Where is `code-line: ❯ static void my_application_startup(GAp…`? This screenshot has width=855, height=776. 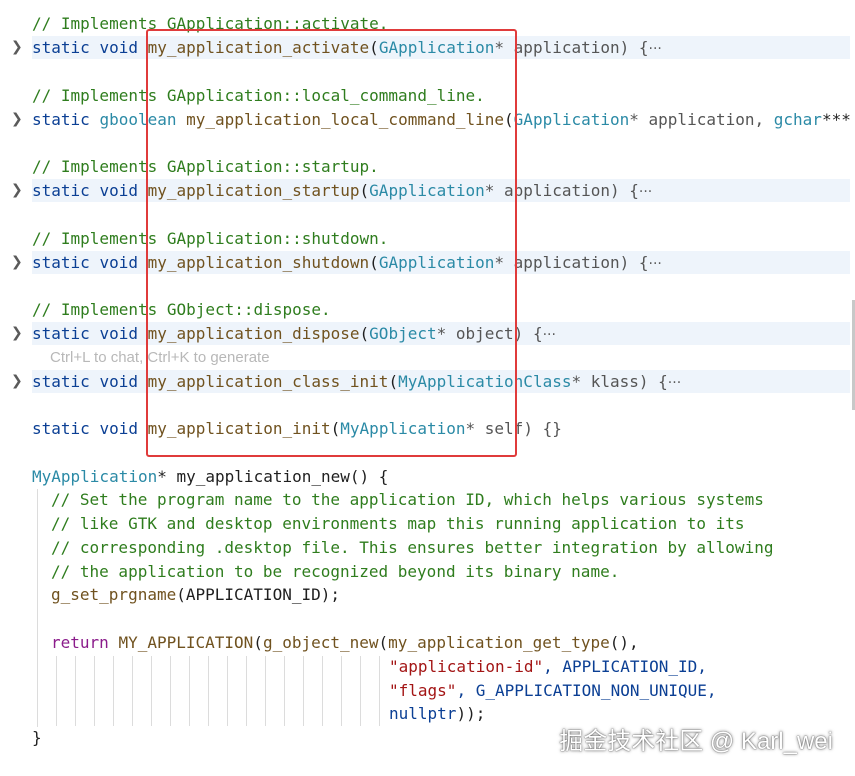
code-line: ❯ static void my_application_startup(GAp… is located at coordinates (427, 190).